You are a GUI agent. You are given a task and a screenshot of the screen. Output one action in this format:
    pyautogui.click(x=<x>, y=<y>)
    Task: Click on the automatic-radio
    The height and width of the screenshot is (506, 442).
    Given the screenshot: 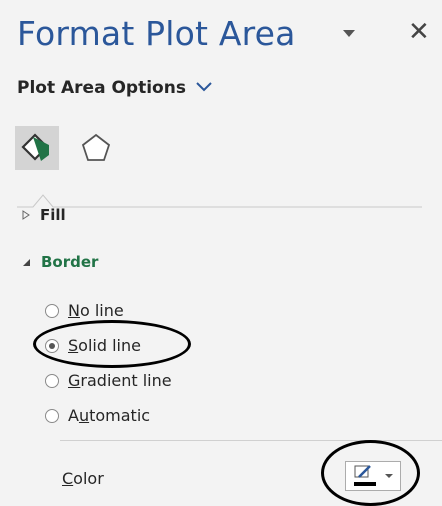 What is the action you would take?
    pyautogui.click(x=52, y=415)
    